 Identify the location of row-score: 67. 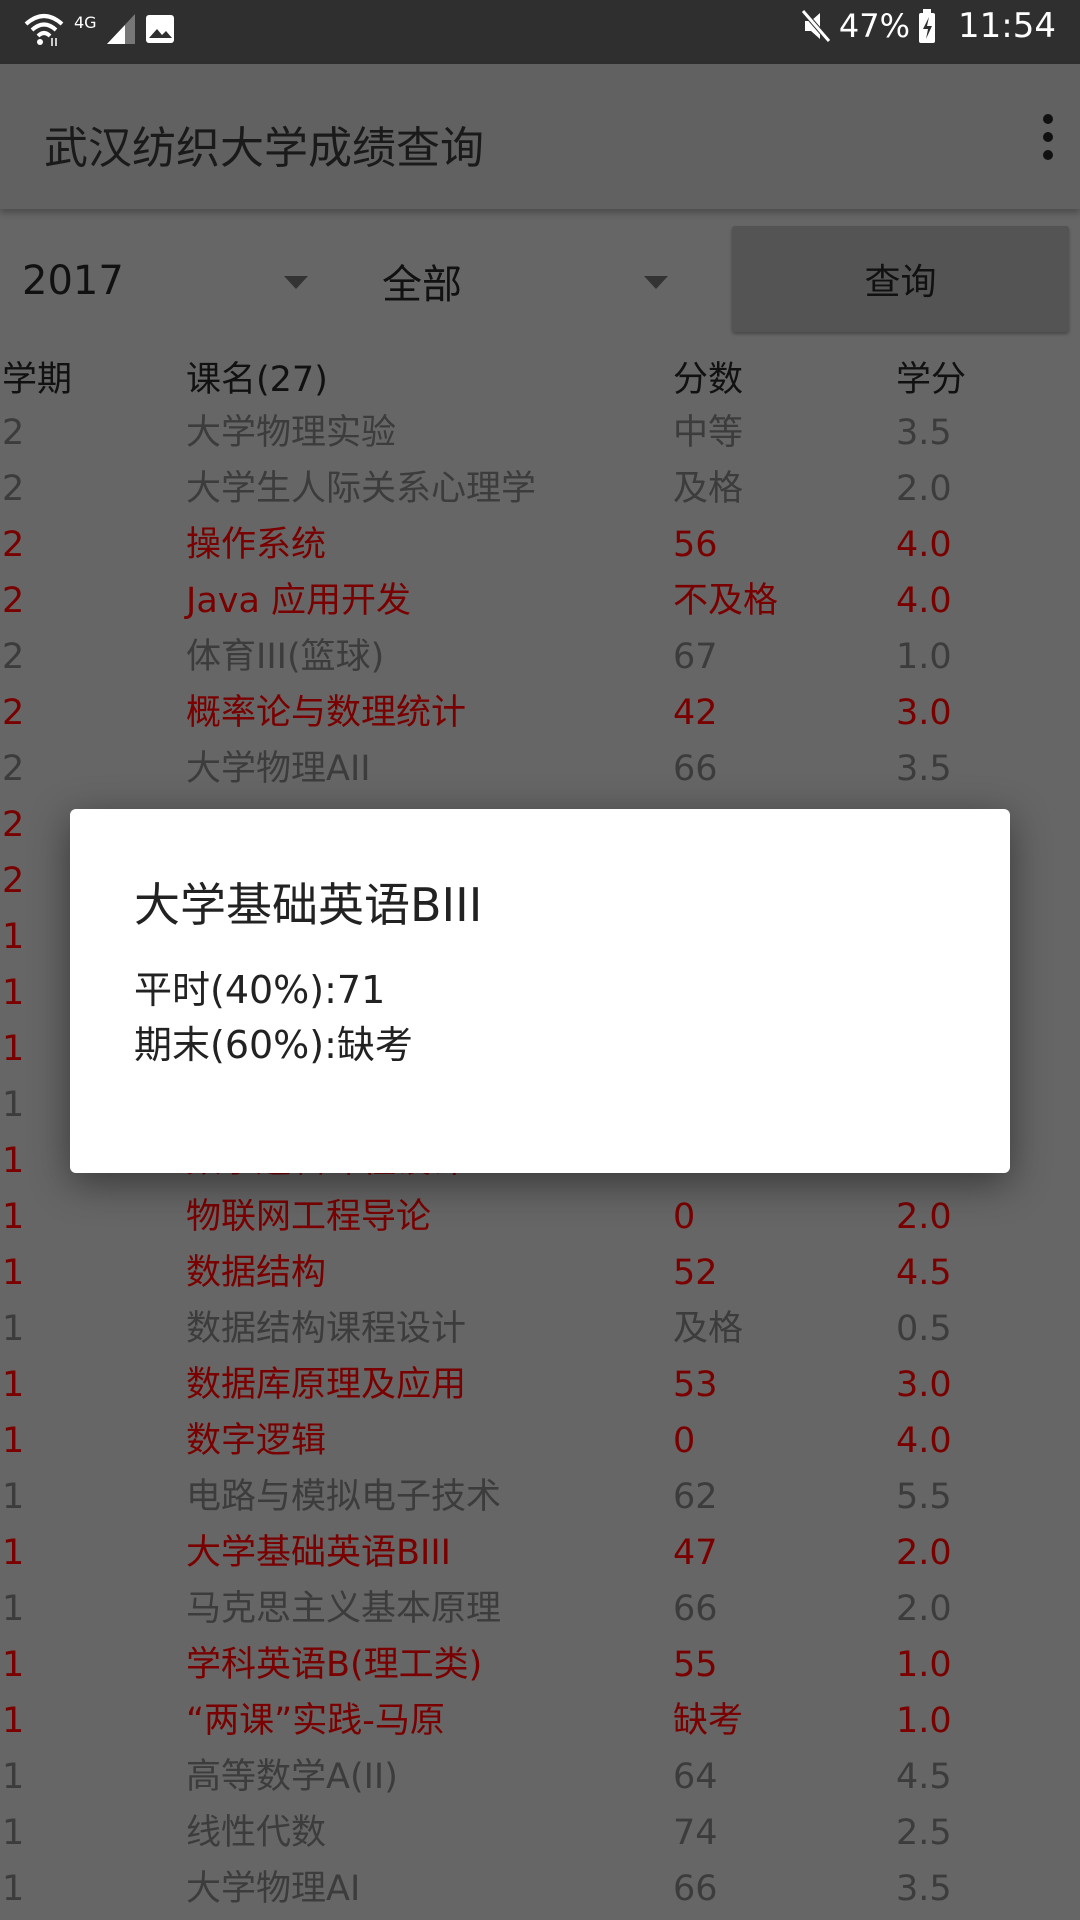
(695, 657).